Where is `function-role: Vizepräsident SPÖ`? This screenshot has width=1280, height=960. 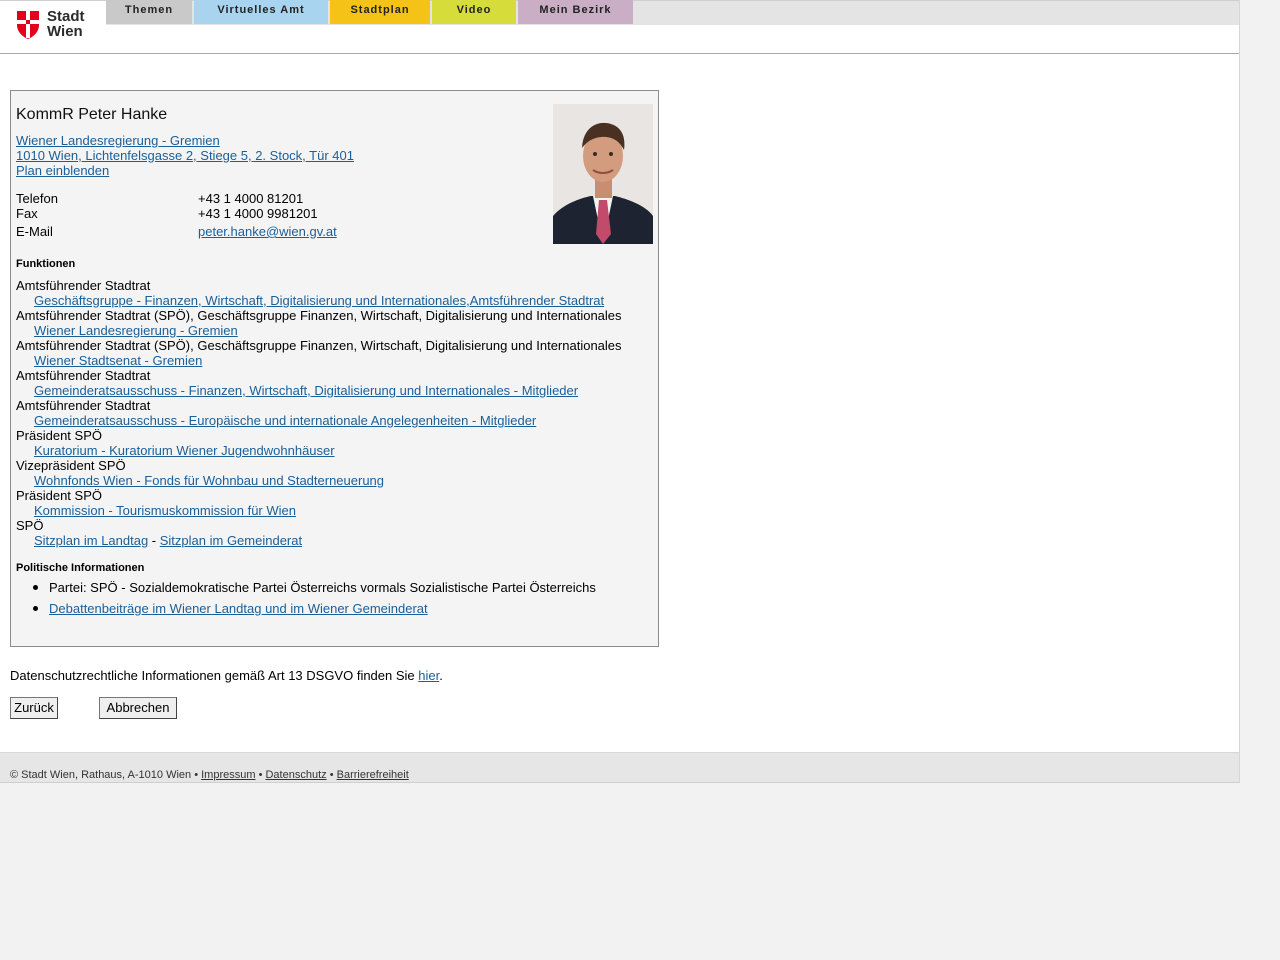
function-role: Vizepräsident SPÖ is located at coordinates (71, 465).